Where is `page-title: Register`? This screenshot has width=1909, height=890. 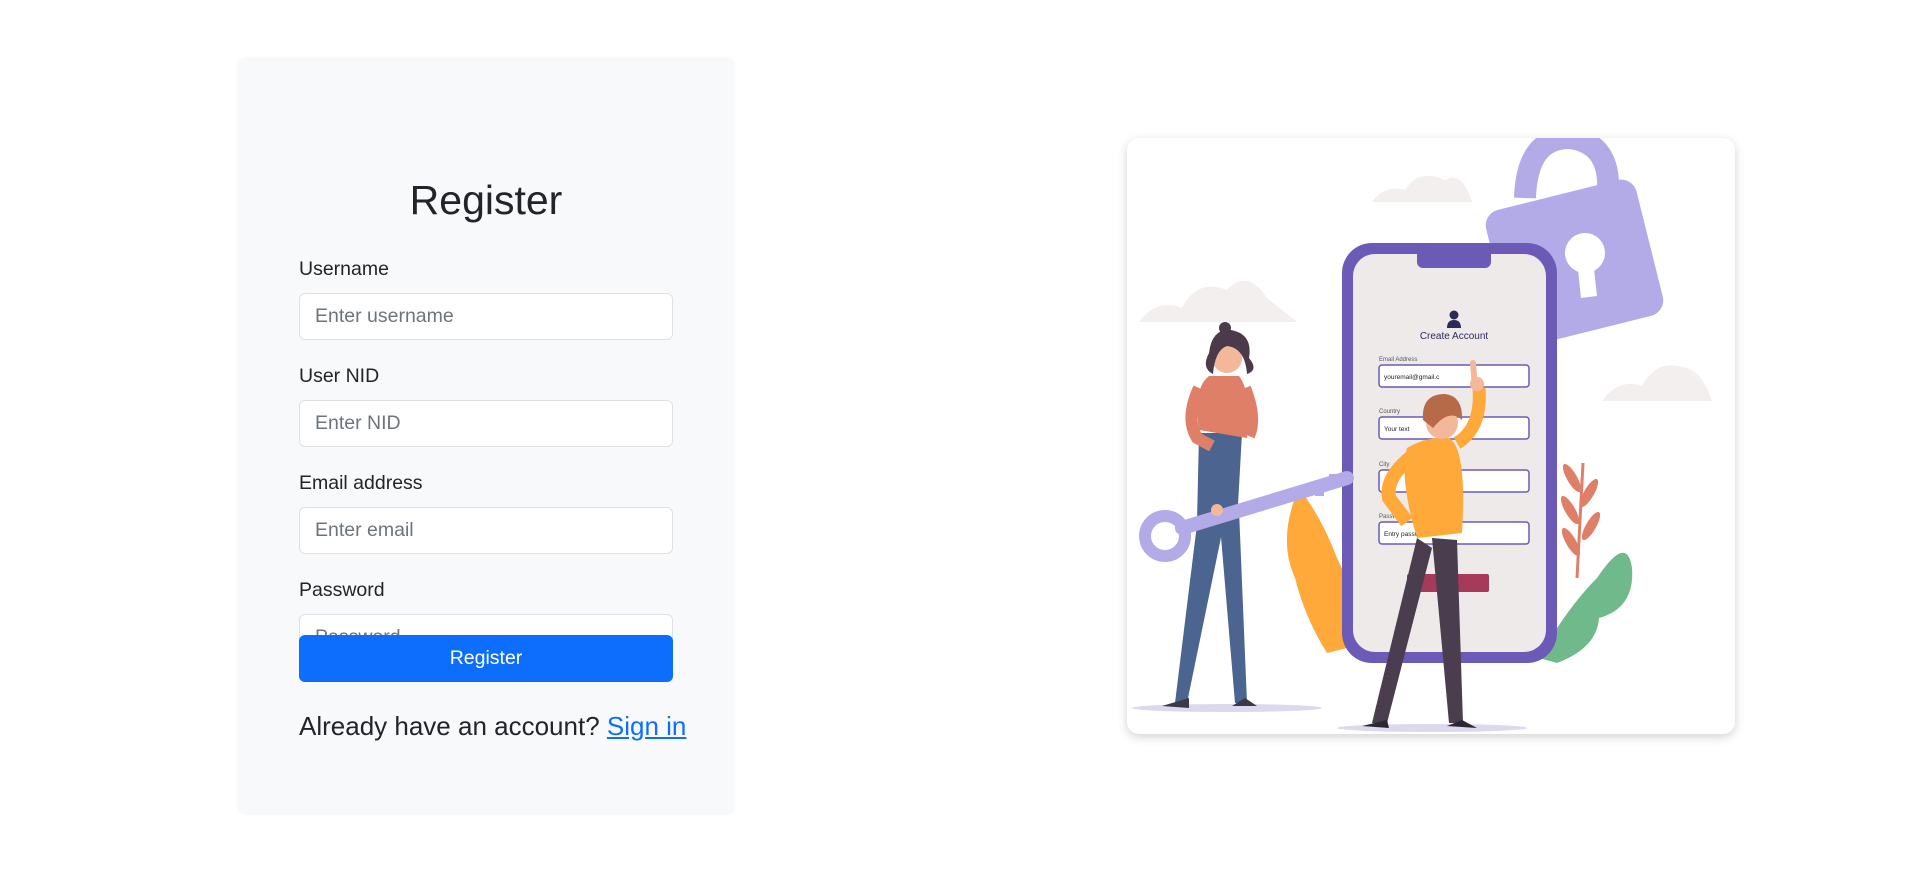 page-title: Register is located at coordinates (486, 200).